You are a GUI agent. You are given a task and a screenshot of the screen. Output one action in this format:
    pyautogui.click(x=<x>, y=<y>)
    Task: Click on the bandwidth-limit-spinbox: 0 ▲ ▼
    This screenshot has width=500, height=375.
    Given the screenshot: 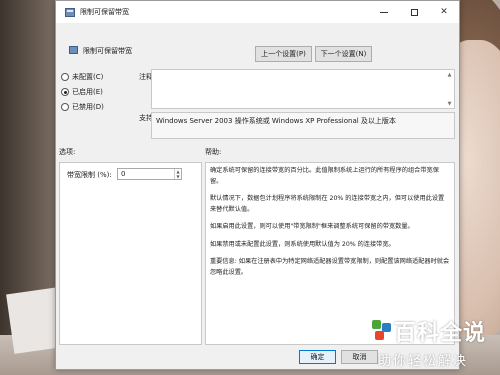 What is the action you would take?
    pyautogui.click(x=149, y=174)
    